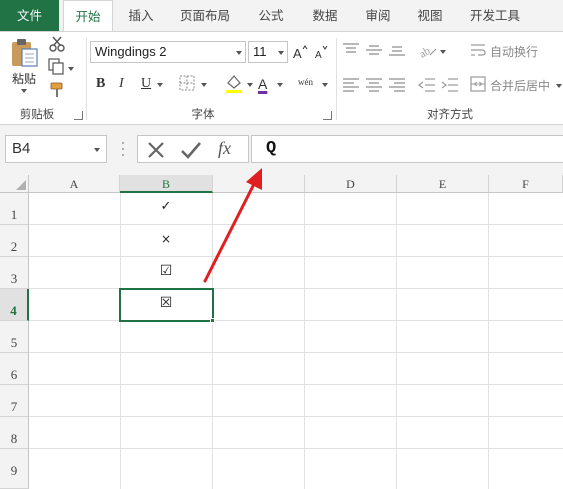  Describe the element at coordinates (478, 84) in the screenshot. I see `merge-center-icon` at that location.